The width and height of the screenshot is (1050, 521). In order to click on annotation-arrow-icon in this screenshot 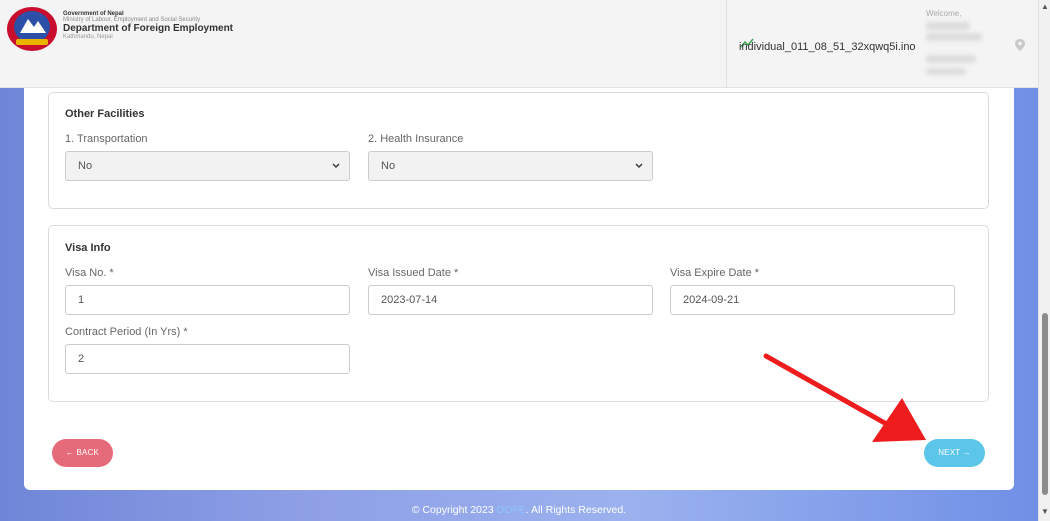, I will do `click(844, 397)`.